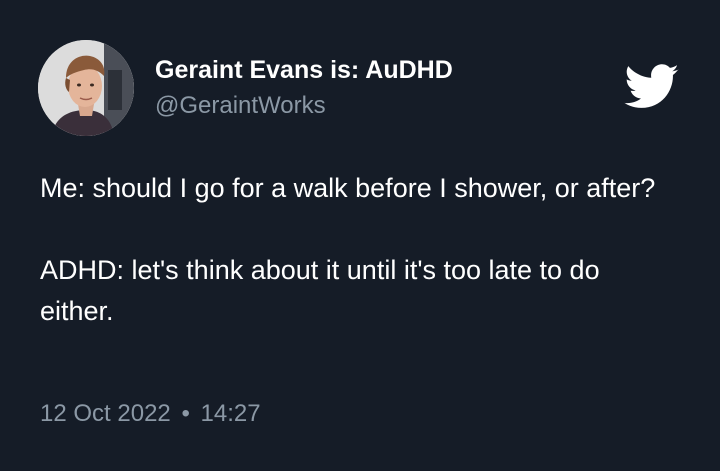  What do you see at coordinates (304, 70) in the screenshot?
I see `display-name: Geraint Evans is: AuDHD` at bounding box center [304, 70].